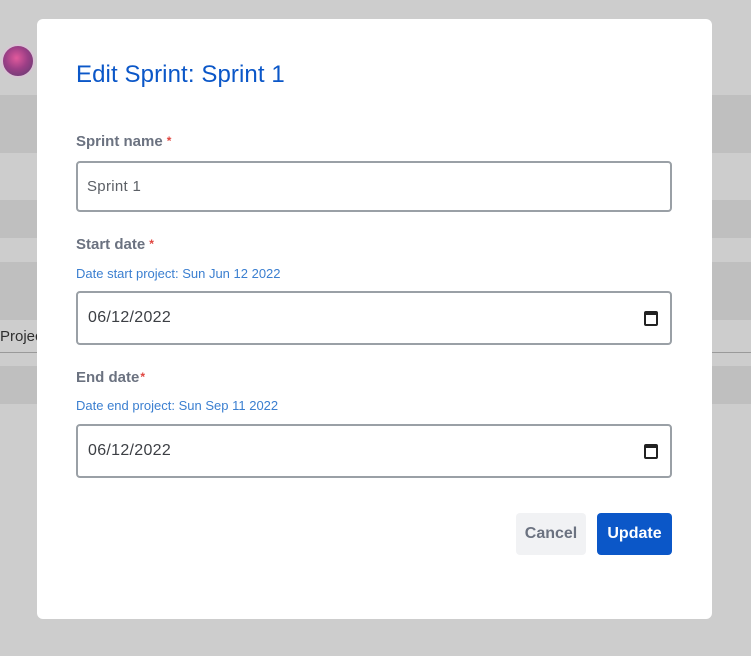  What do you see at coordinates (18, 61) in the screenshot?
I see `avatar` at bounding box center [18, 61].